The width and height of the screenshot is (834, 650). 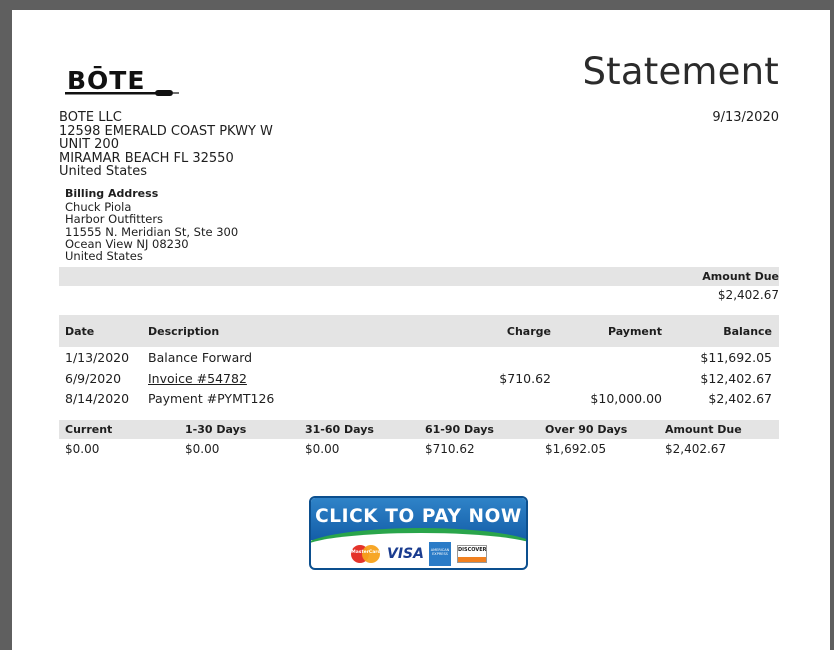 What do you see at coordinates (703, 429) in the screenshot?
I see `aging-header-amount-due: Amount Due` at bounding box center [703, 429].